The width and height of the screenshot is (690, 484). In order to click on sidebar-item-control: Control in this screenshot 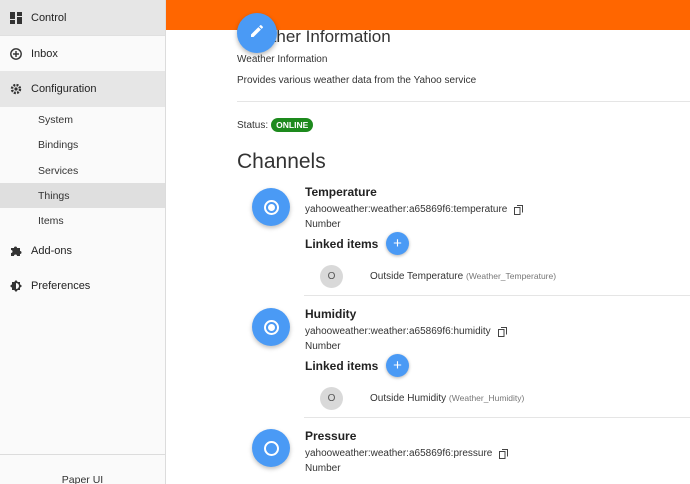, I will do `click(82, 18)`.